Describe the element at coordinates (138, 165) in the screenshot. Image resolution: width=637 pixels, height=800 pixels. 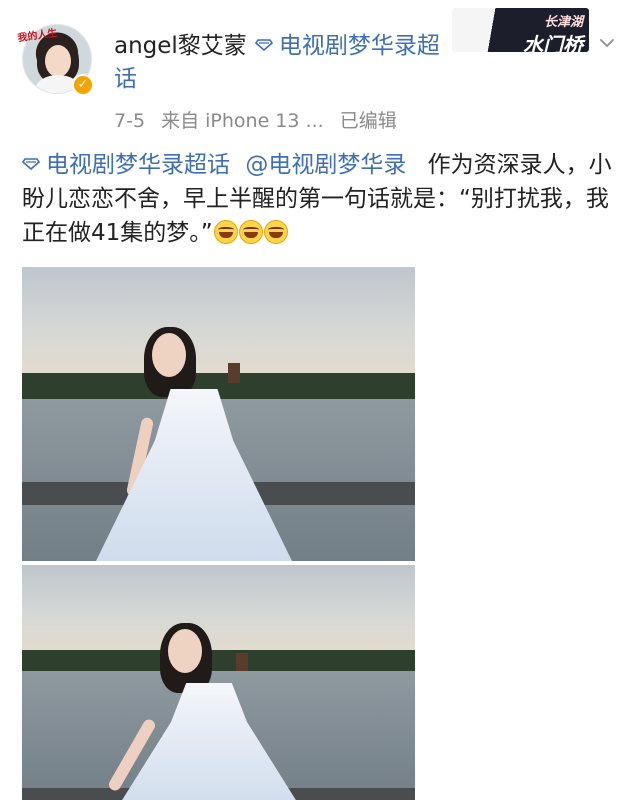
I see `topic-link-inline: 电视剧梦华录超话` at that location.